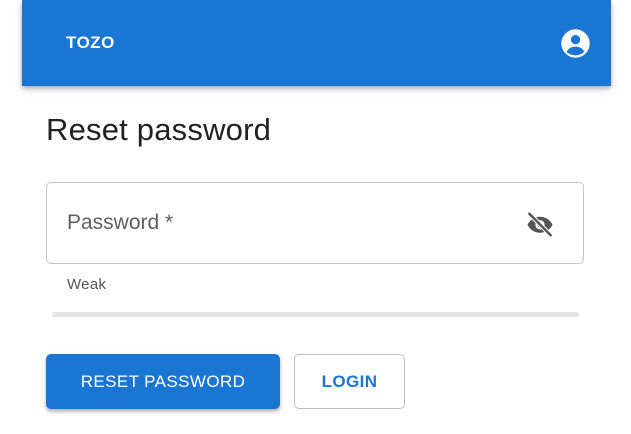  What do you see at coordinates (315, 314) in the screenshot?
I see `password-strength-bar` at bounding box center [315, 314].